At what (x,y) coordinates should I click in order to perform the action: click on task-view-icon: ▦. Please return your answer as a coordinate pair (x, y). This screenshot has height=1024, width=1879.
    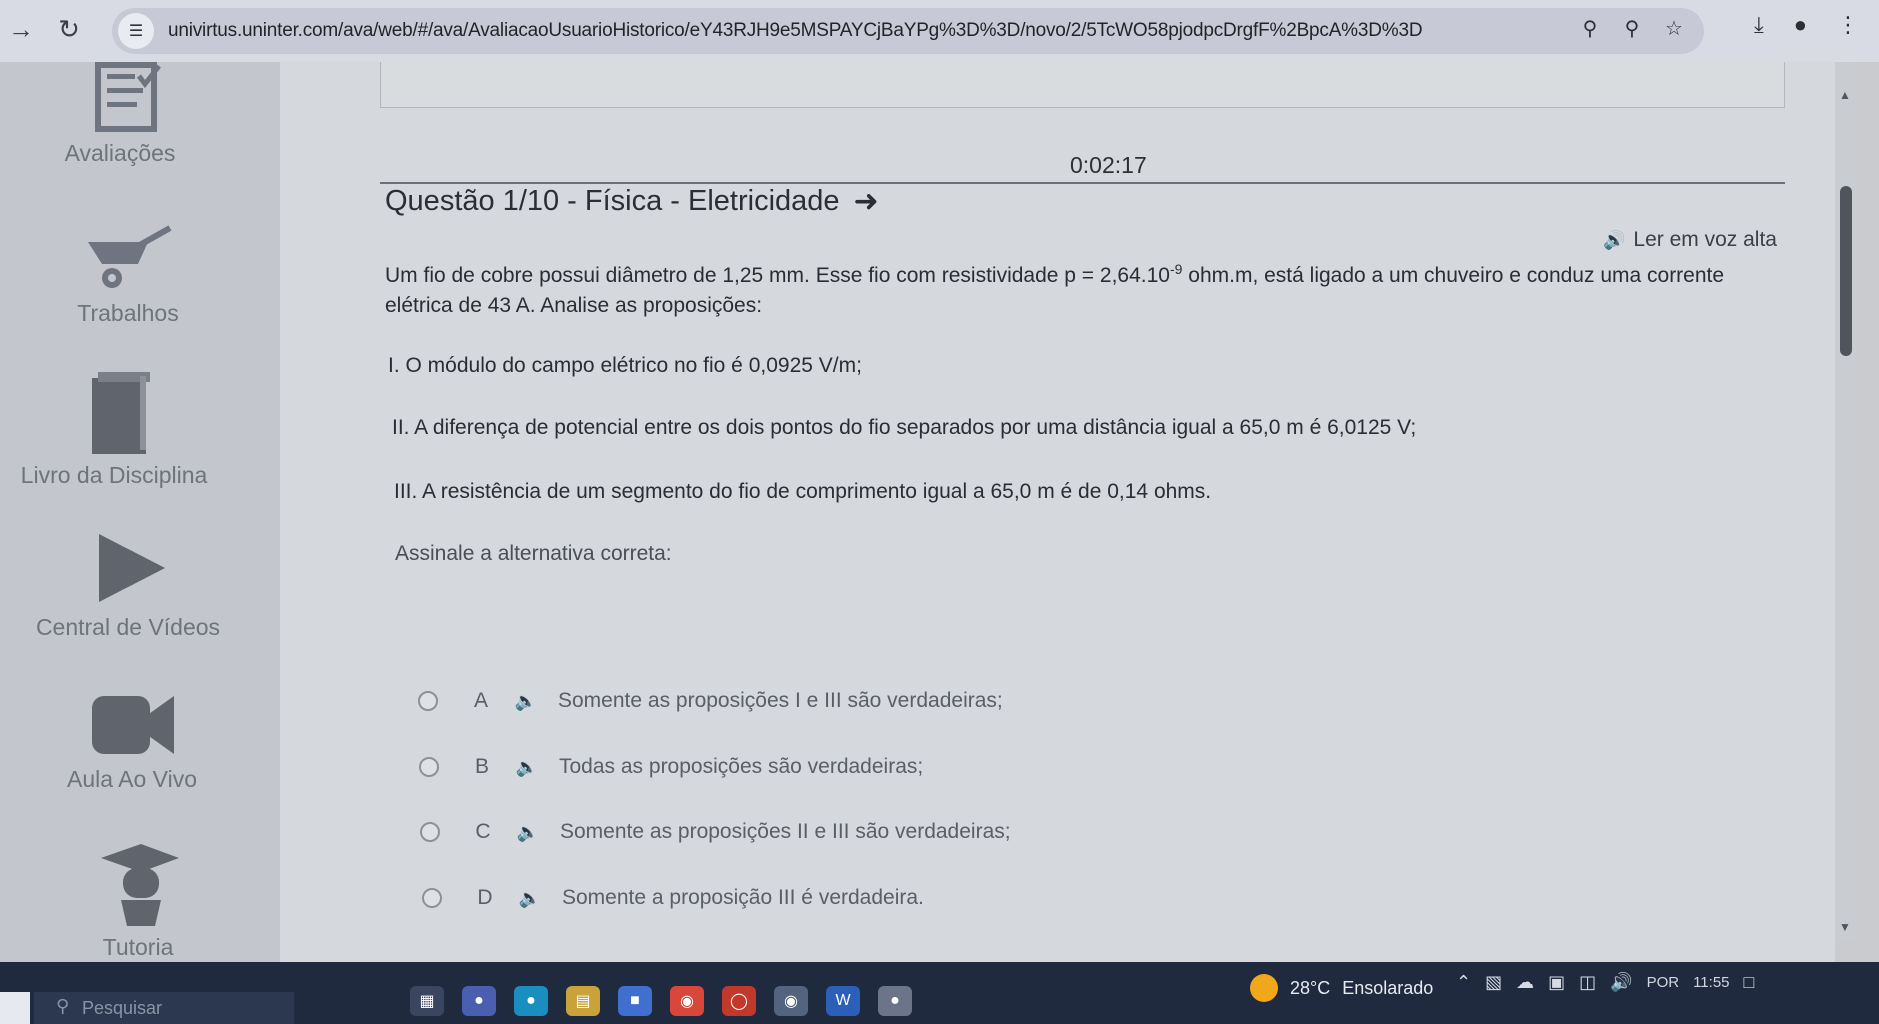
    Looking at the image, I should click on (427, 1001).